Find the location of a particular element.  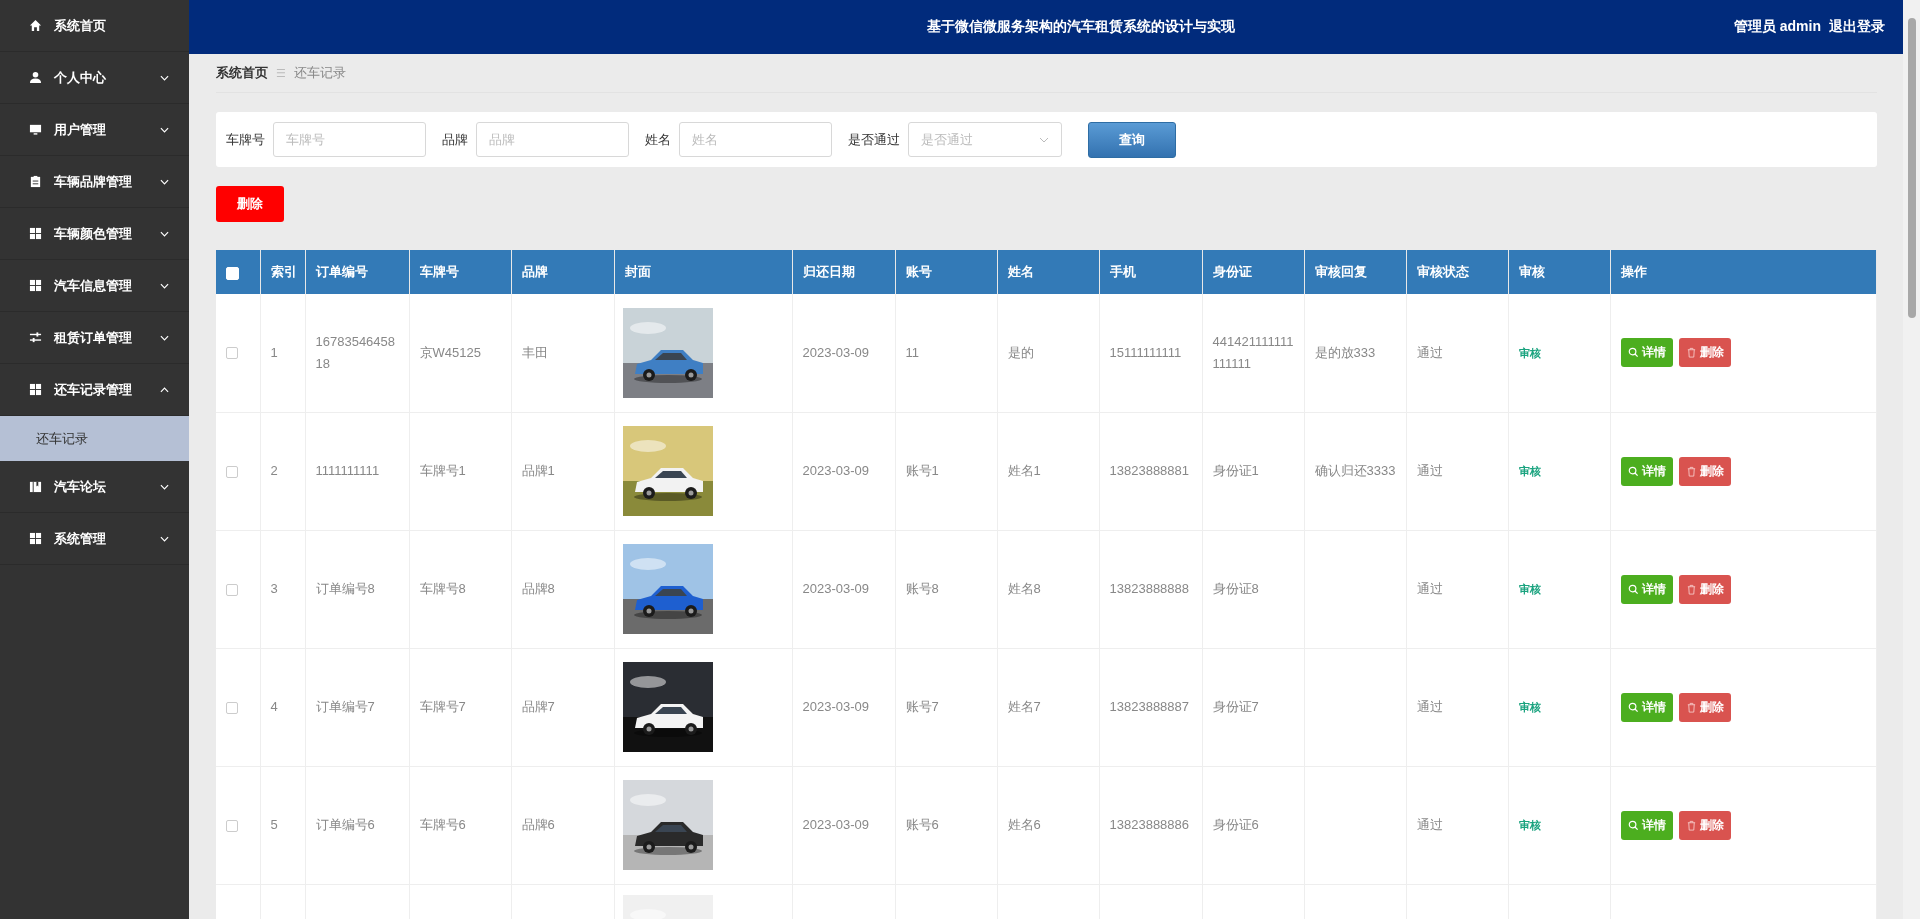

column-header: 订单编号 is located at coordinates (341, 271).